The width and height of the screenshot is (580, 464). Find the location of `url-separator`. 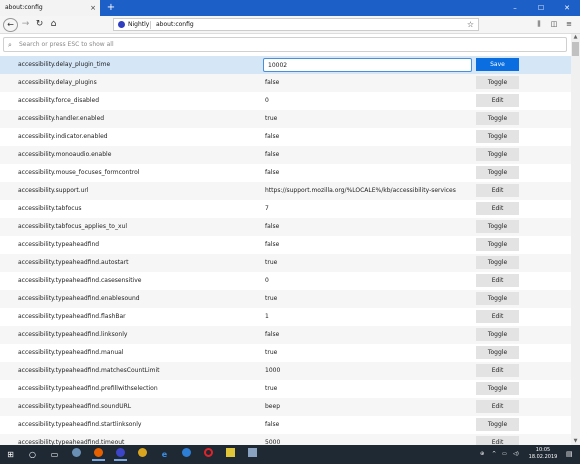

url-separator is located at coordinates (150, 25).